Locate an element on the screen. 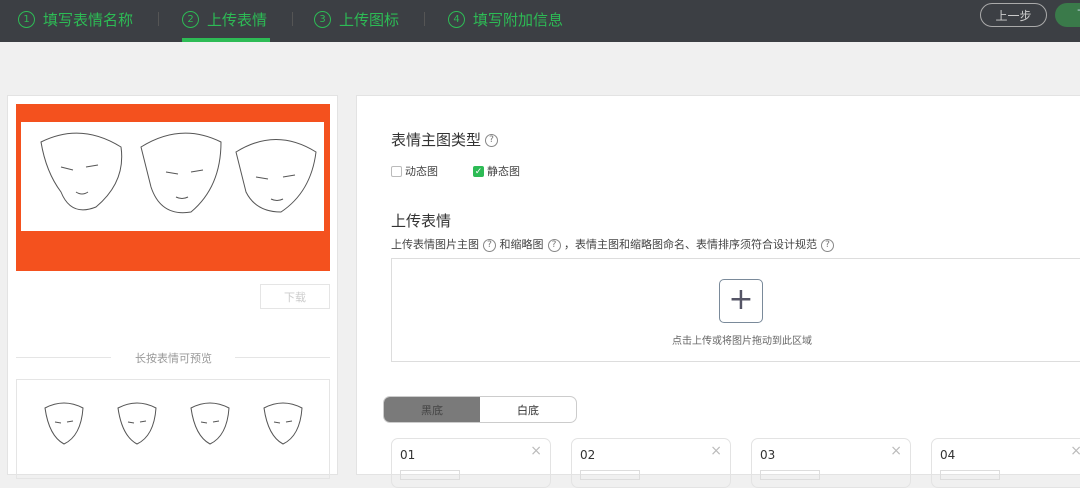 Image resolution: width=1080 pixels, height=488 pixels. step-label: 上传图标 is located at coordinates (369, 19).